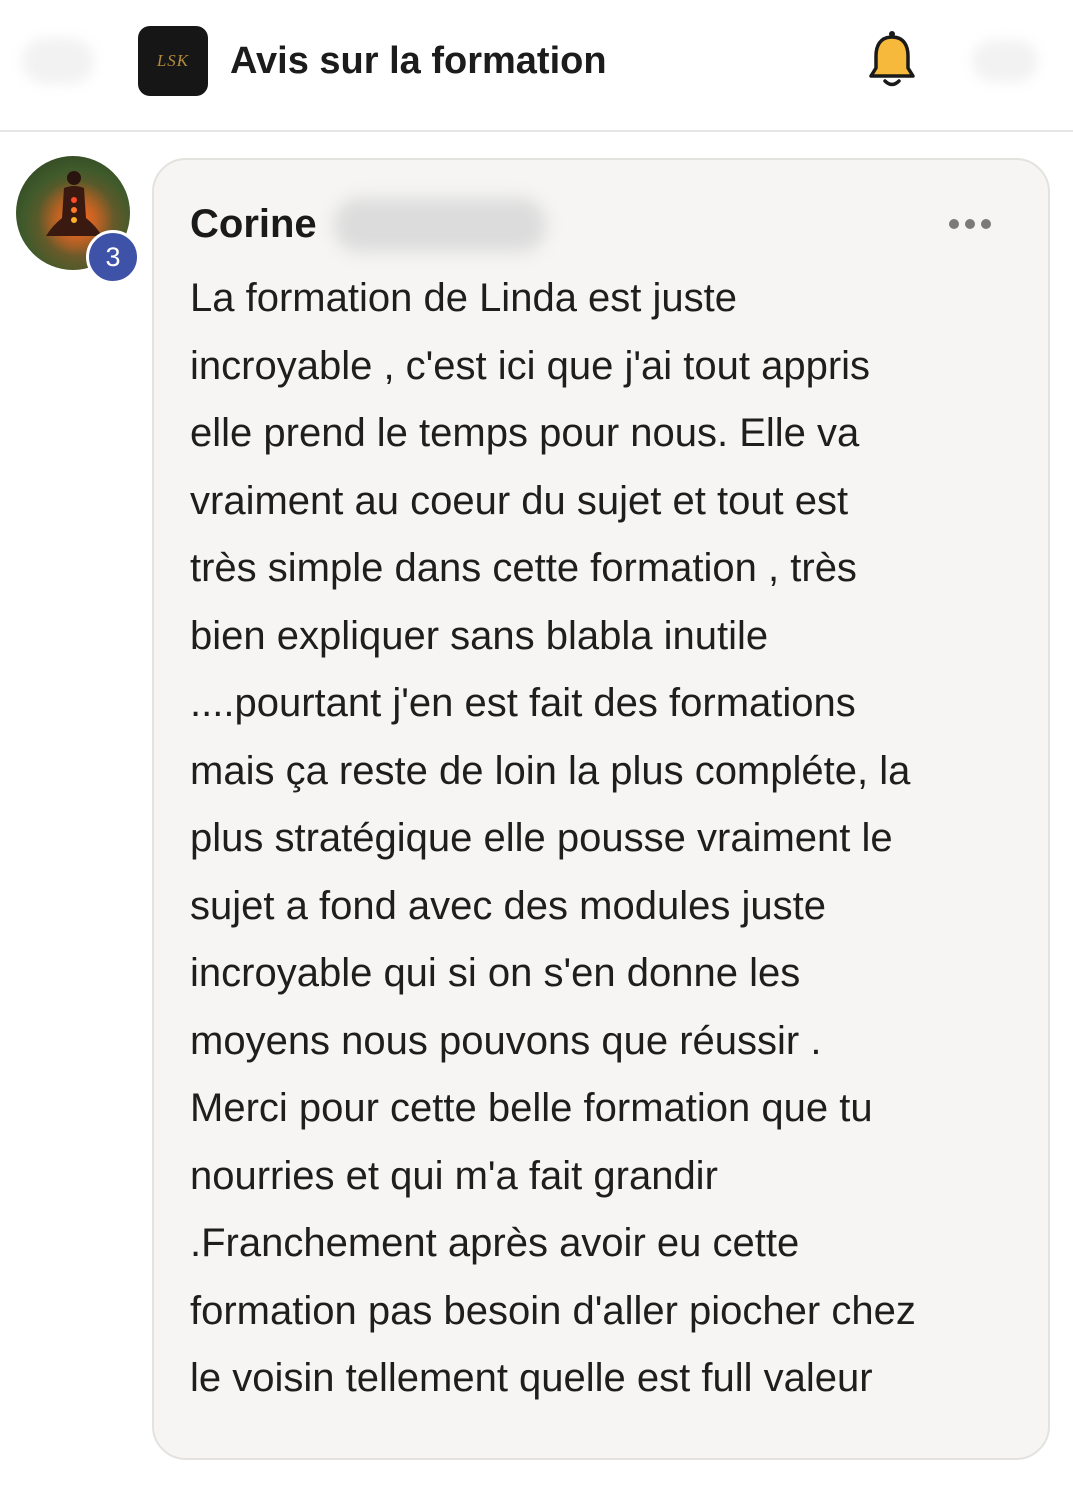 The width and height of the screenshot is (1073, 1487). I want to click on body-line: elle prend le temps pour nous. Elle va, so click(525, 433).